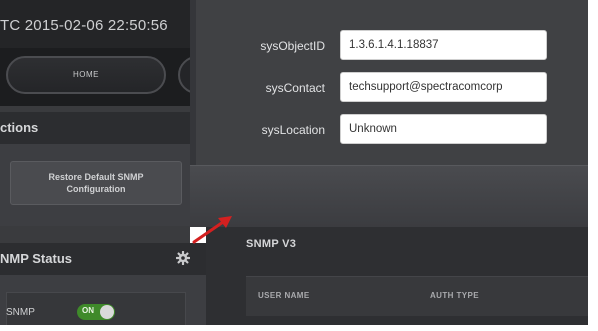  I want to click on restore-button-line2: Configuration, so click(96, 189).